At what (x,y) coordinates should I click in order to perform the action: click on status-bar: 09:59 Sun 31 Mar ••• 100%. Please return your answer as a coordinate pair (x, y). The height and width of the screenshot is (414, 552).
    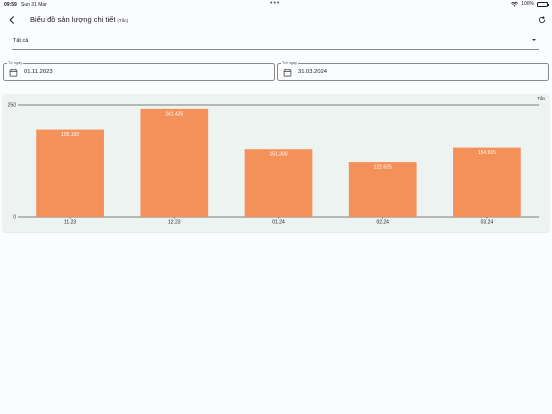
    Looking at the image, I should click on (276, 5).